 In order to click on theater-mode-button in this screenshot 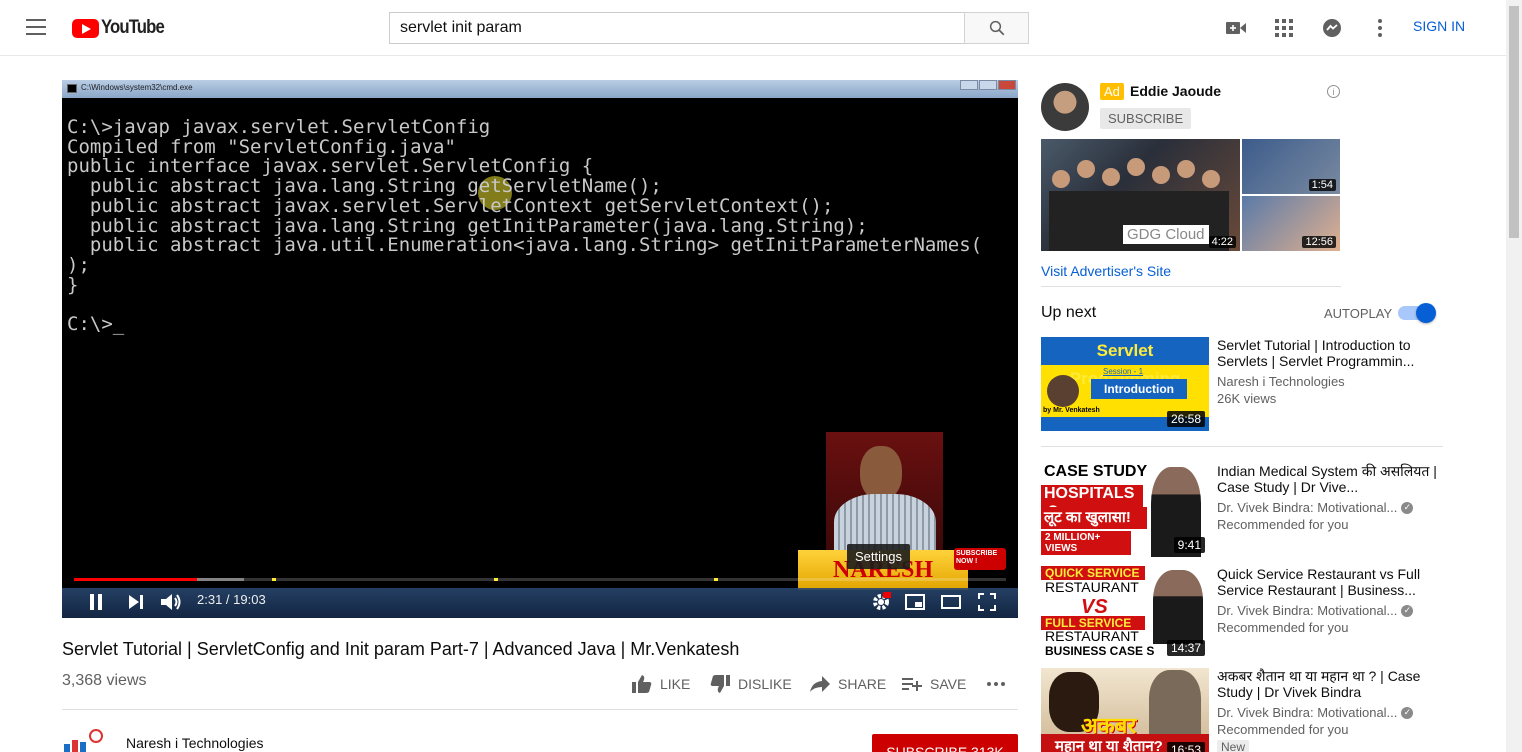, I will do `click(951, 602)`.